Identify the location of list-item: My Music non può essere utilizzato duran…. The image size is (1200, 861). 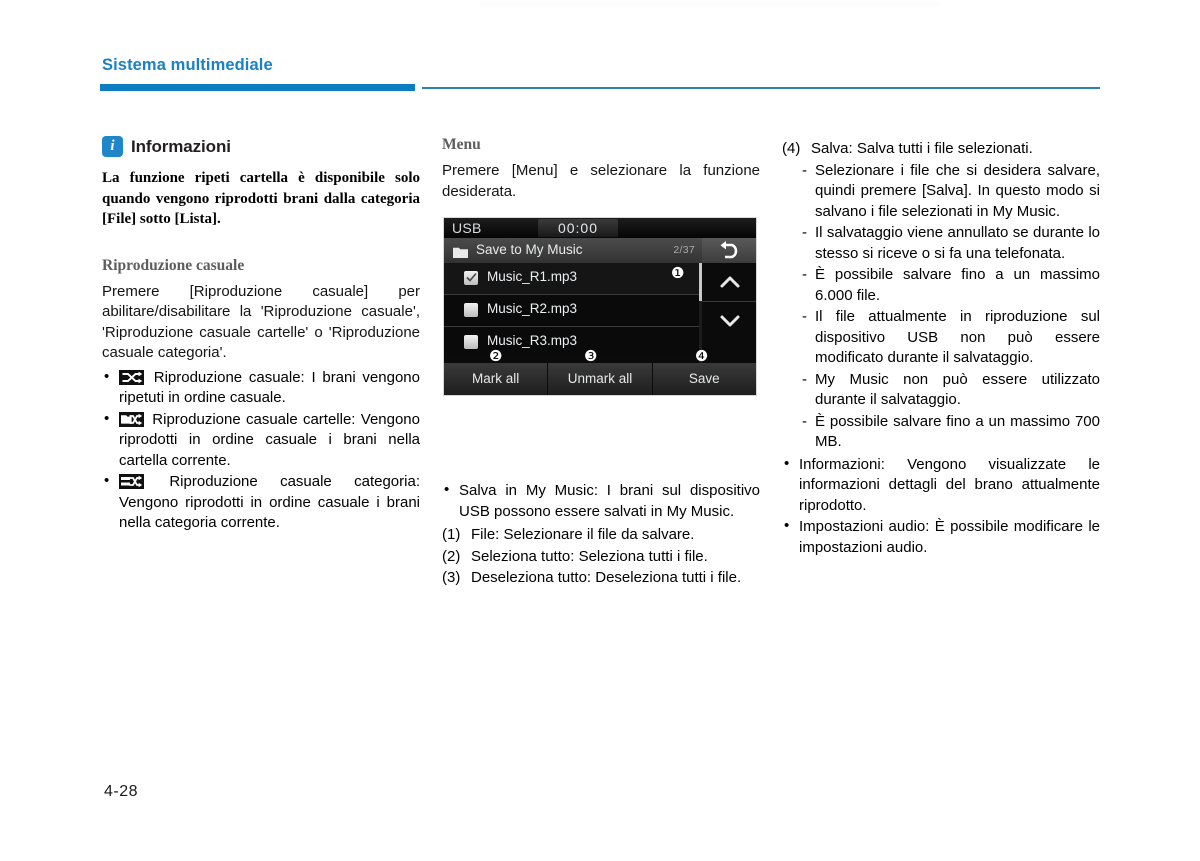
(951, 390).